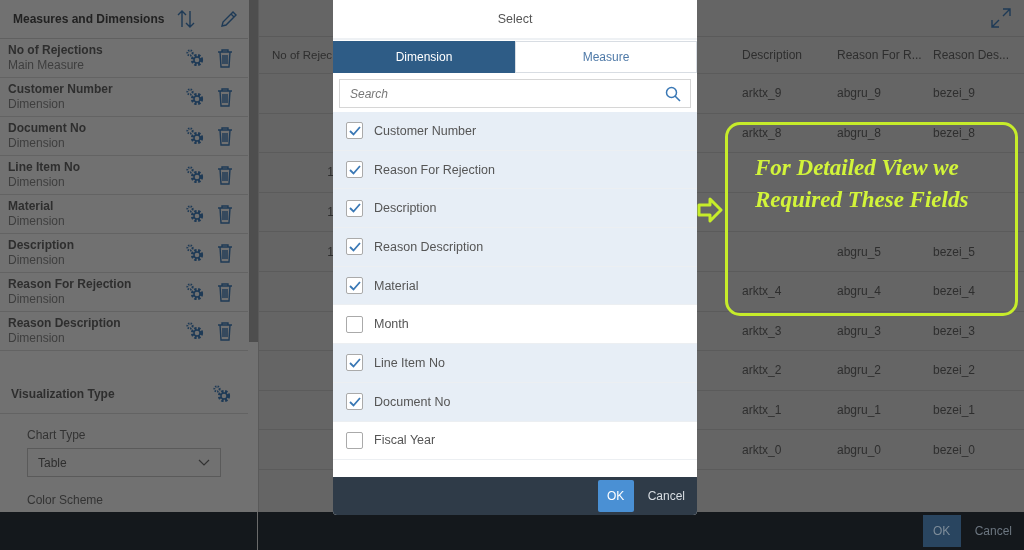 The width and height of the screenshot is (1024, 550). Describe the element at coordinates (57, 435) in the screenshot. I see `field-label: Chart Type` at that location.